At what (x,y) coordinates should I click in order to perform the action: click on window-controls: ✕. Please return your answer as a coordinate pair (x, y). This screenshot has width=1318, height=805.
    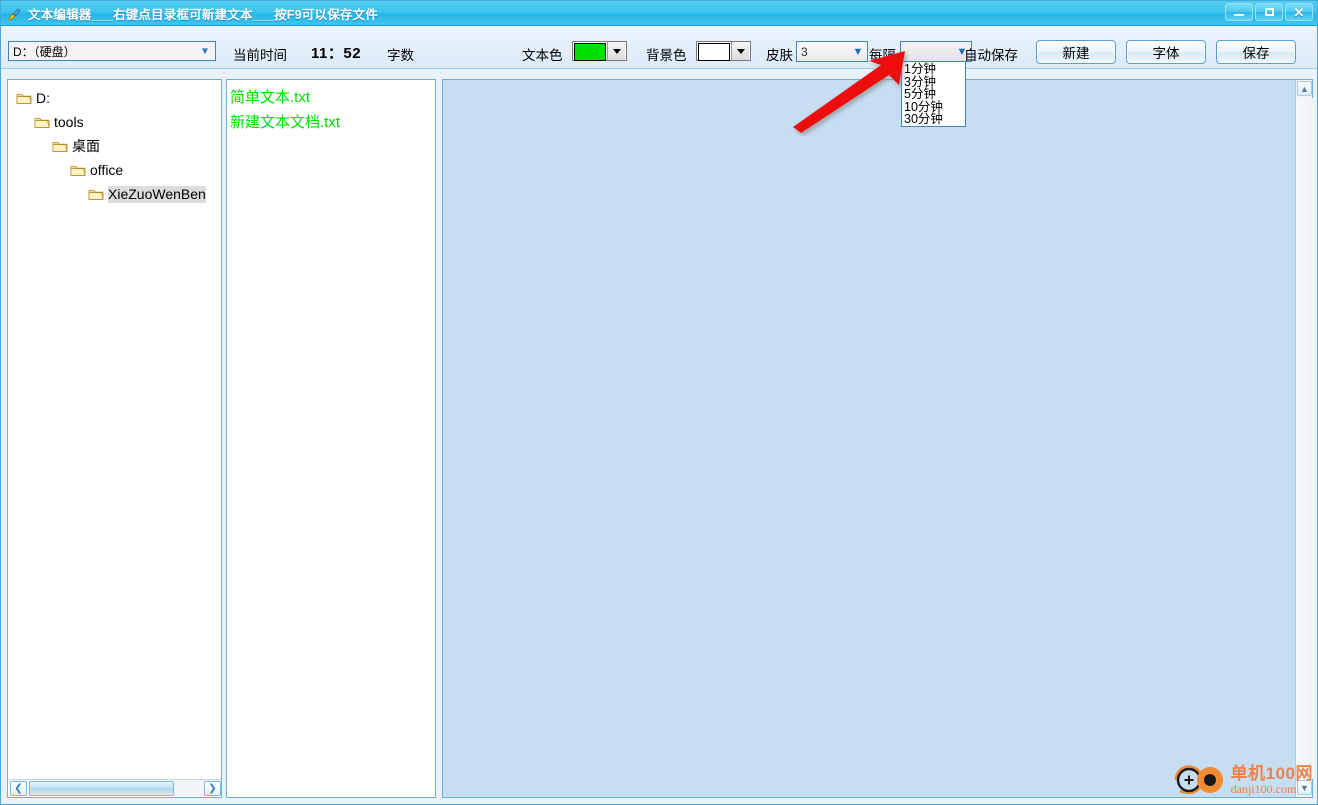
    Looking at the image, I should click on (1269, 12).